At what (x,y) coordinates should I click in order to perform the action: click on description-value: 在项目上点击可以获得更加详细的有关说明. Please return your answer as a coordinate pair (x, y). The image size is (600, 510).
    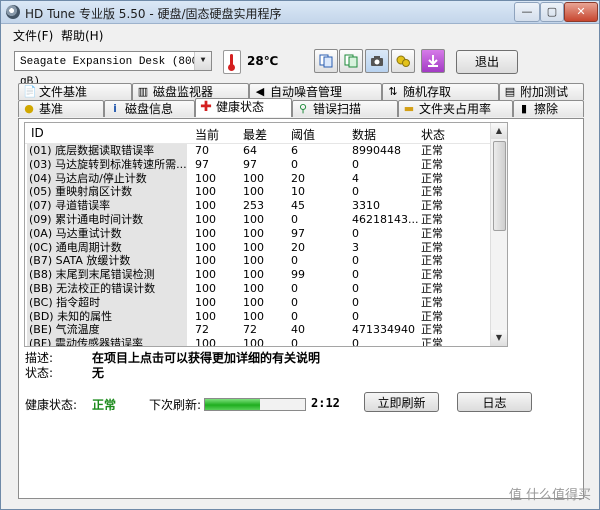
    Looking at the image, I should click on (206, 358).